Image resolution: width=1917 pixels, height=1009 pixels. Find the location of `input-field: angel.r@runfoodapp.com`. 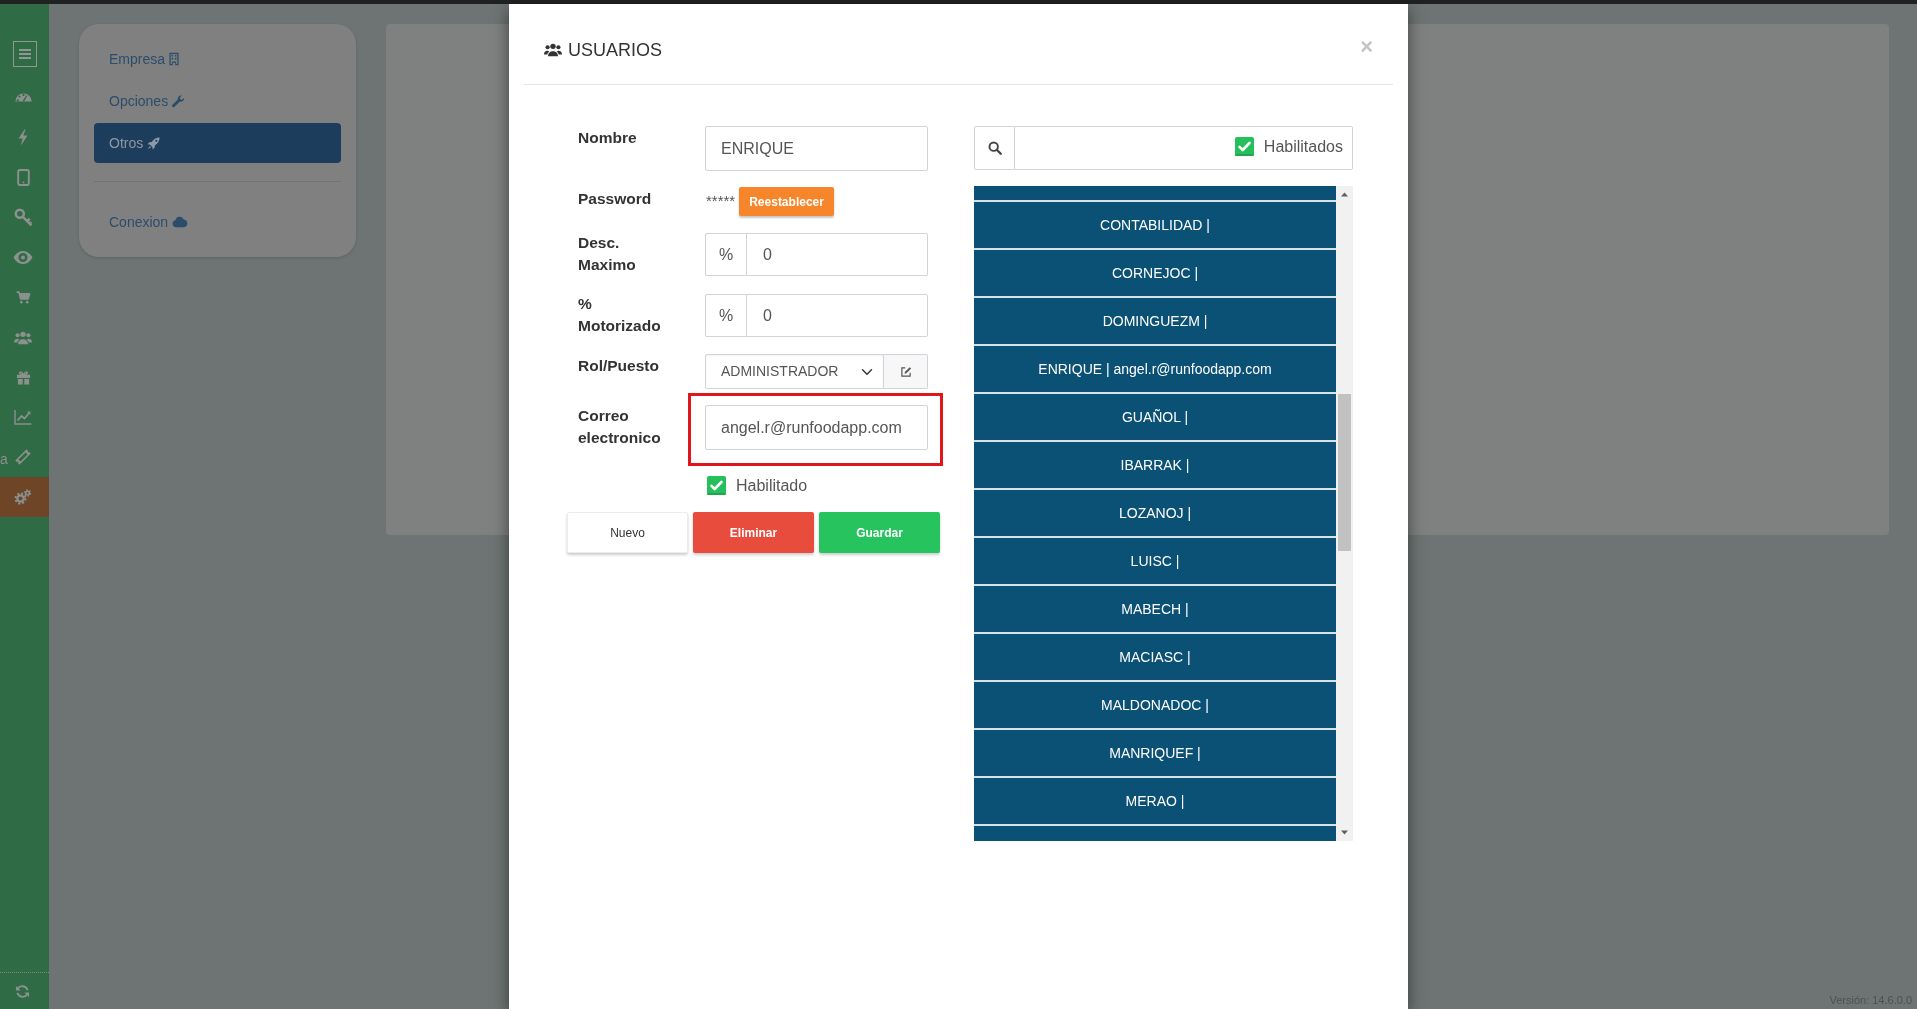

input-field: angel.r@runfoodapp.com is located at coordinates (816, 427).